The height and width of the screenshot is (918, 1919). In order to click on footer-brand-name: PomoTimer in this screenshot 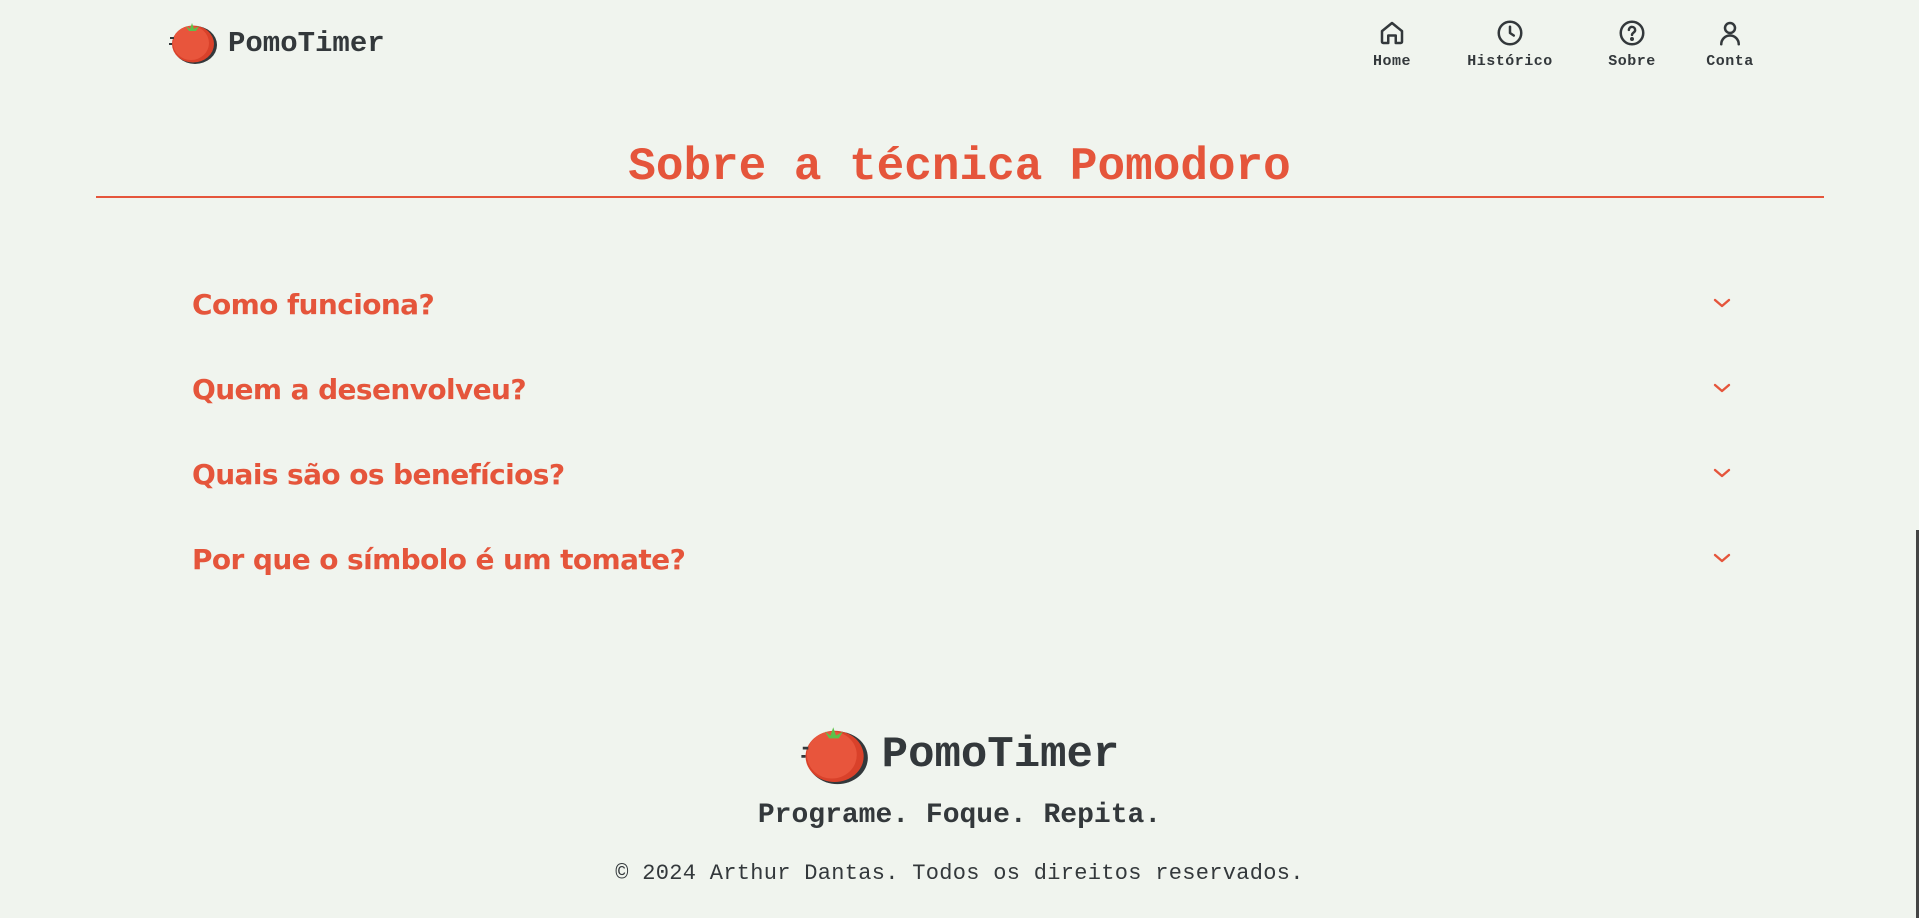, I will do `click(1000, 755)`.